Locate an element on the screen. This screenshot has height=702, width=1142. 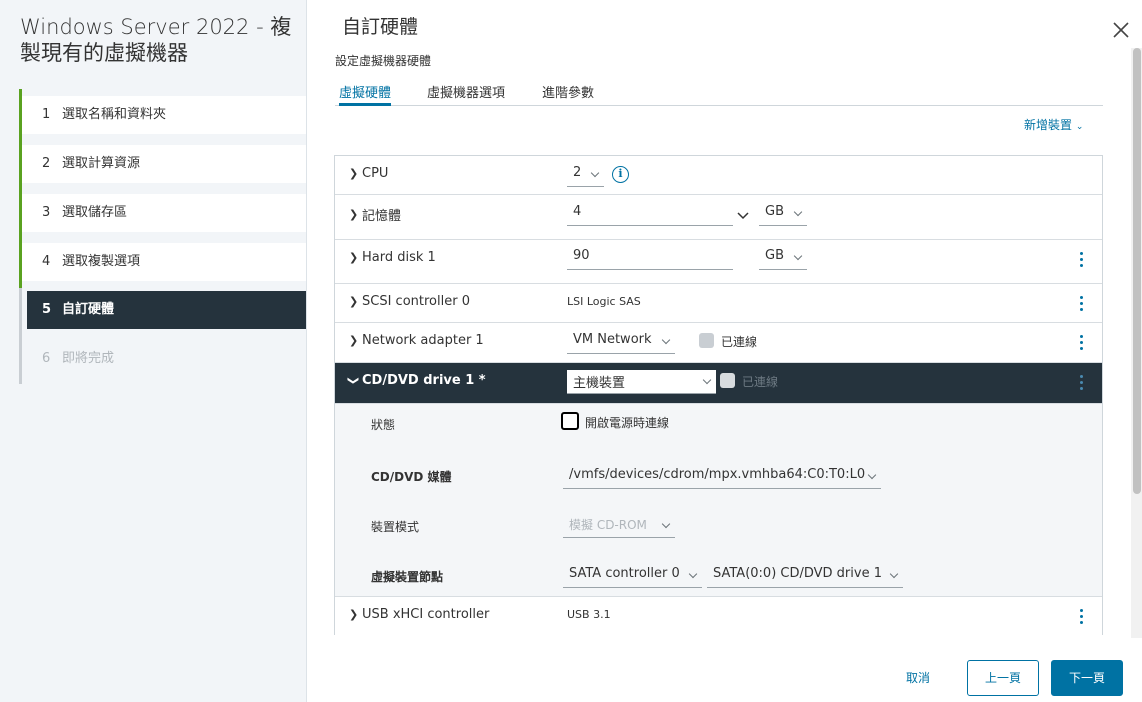
cdrom-type-select: 主機裝置 is located at coordinates (641, 382).